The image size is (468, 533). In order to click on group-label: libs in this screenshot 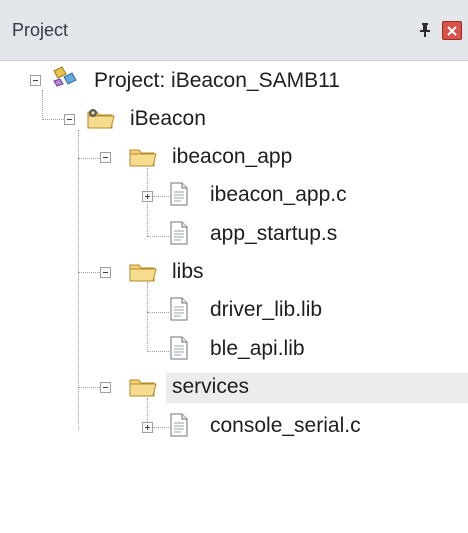, I will do `click(188, 271)`.